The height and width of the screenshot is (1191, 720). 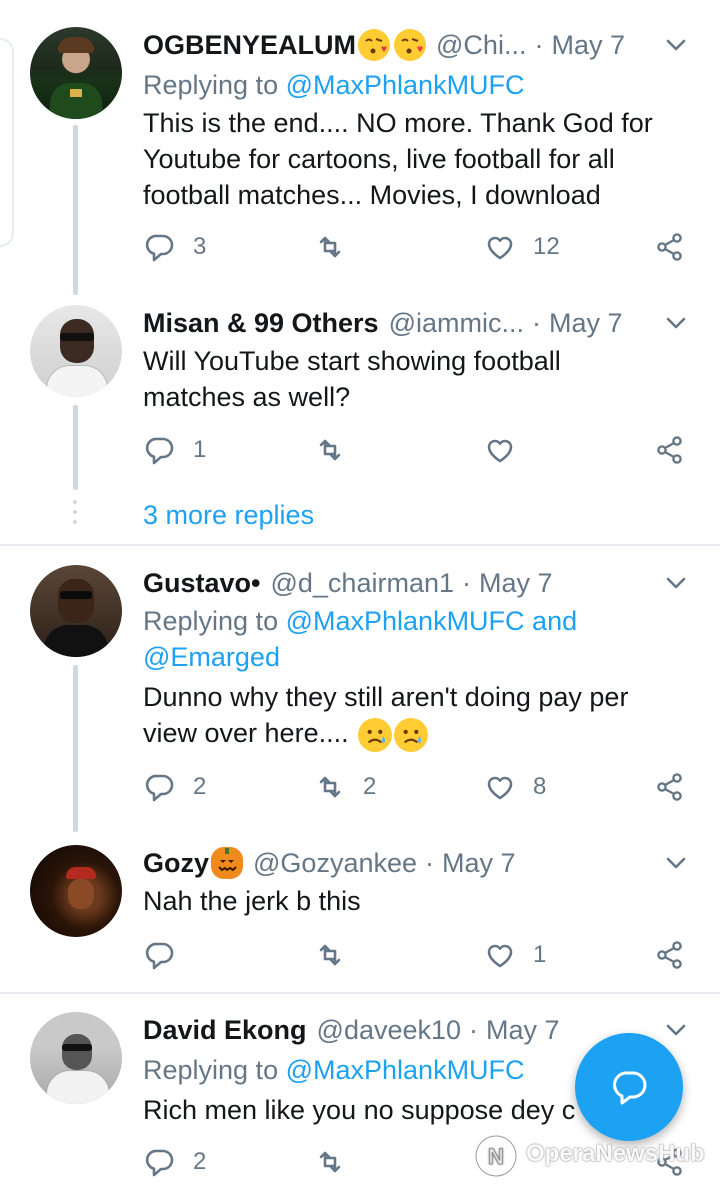 What do you see at coordinates (540, 954) in the screenshot?
I see `like-count: 1` at bounding box center [540, 954].